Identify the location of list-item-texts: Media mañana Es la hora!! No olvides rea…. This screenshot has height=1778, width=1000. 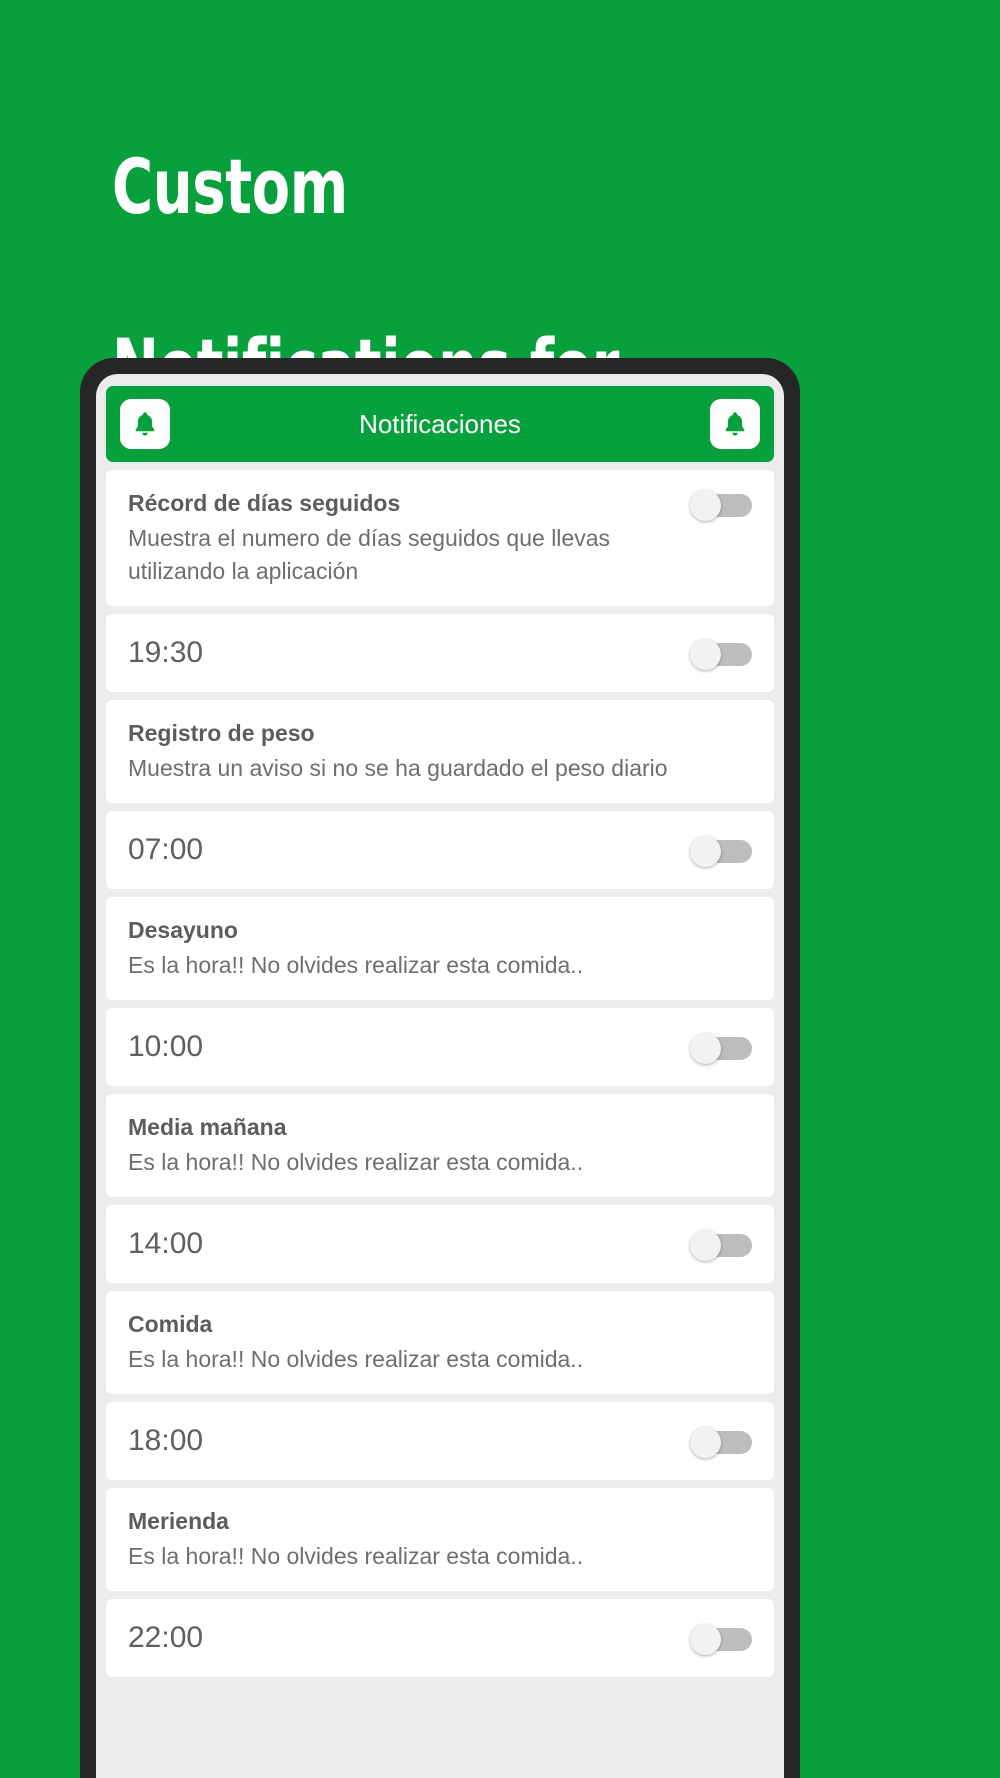
(440, 1145).